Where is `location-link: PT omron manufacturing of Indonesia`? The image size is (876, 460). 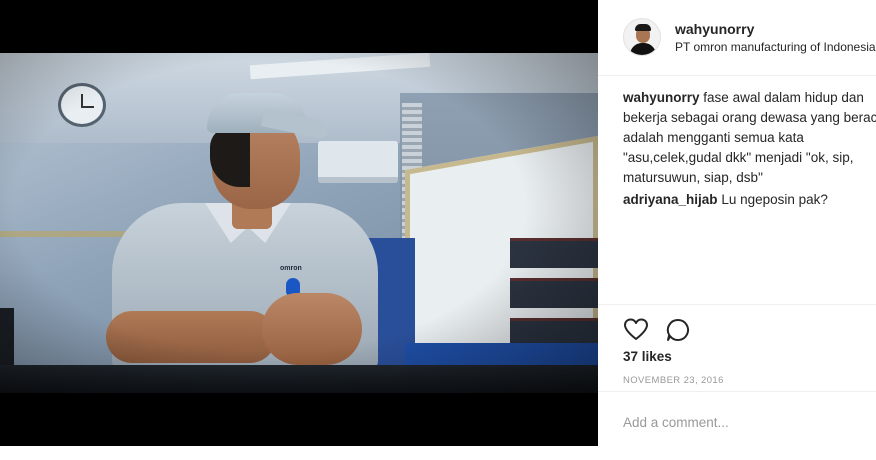 location-link: PT omron manufacturing of Indonesia is located at coordinates (775, 47).